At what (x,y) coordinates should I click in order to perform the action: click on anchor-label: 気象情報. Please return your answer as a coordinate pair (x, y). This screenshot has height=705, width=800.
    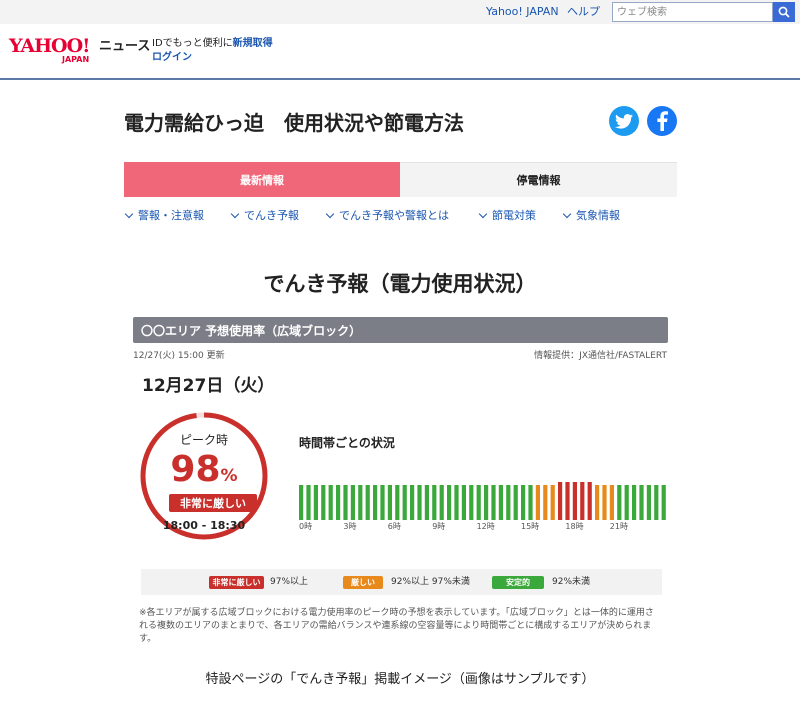
    Looking at the image, I should click on (598, 215).